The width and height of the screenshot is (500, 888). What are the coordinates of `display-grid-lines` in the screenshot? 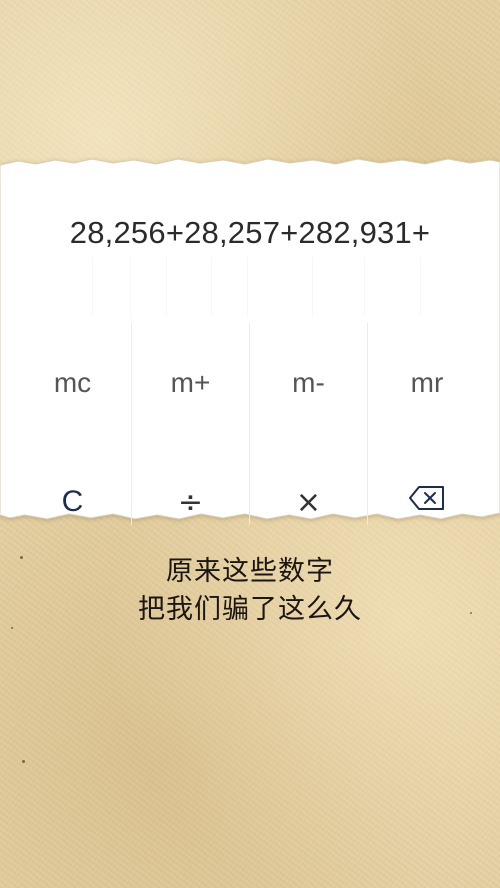 It's located at (250, 287).